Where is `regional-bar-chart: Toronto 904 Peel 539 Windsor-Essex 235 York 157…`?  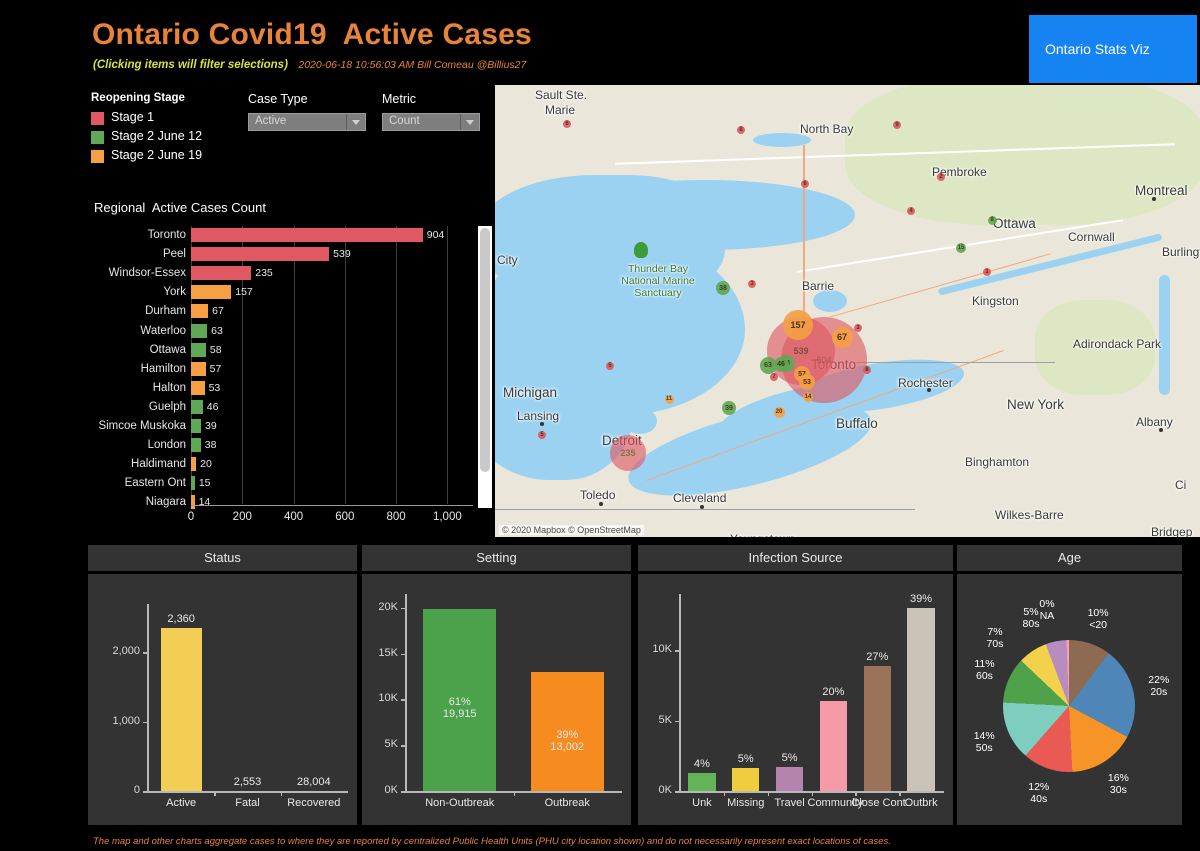
regional-bar-chart: Toronto 904 Peel 539 Windsor-Essex 235 York 157… is located at coordinates (290, 378).